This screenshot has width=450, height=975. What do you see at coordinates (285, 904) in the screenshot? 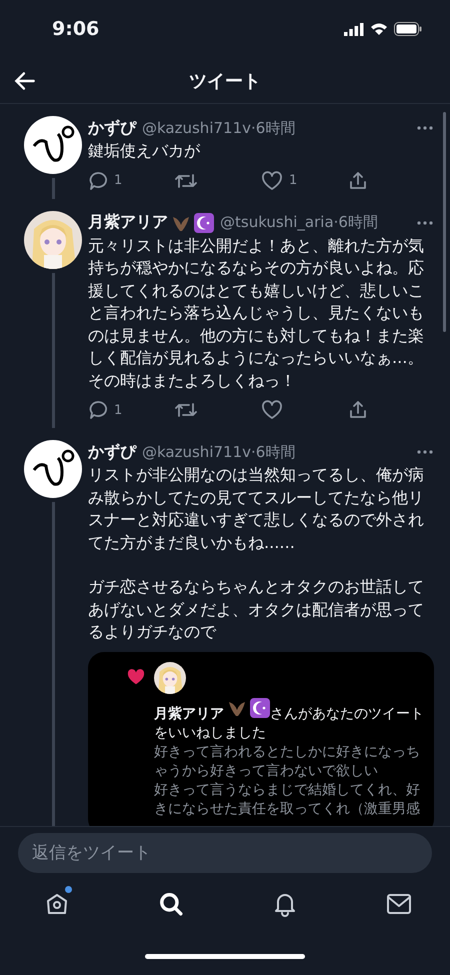
I see `bell-icon` at bounding box center [285, 904].